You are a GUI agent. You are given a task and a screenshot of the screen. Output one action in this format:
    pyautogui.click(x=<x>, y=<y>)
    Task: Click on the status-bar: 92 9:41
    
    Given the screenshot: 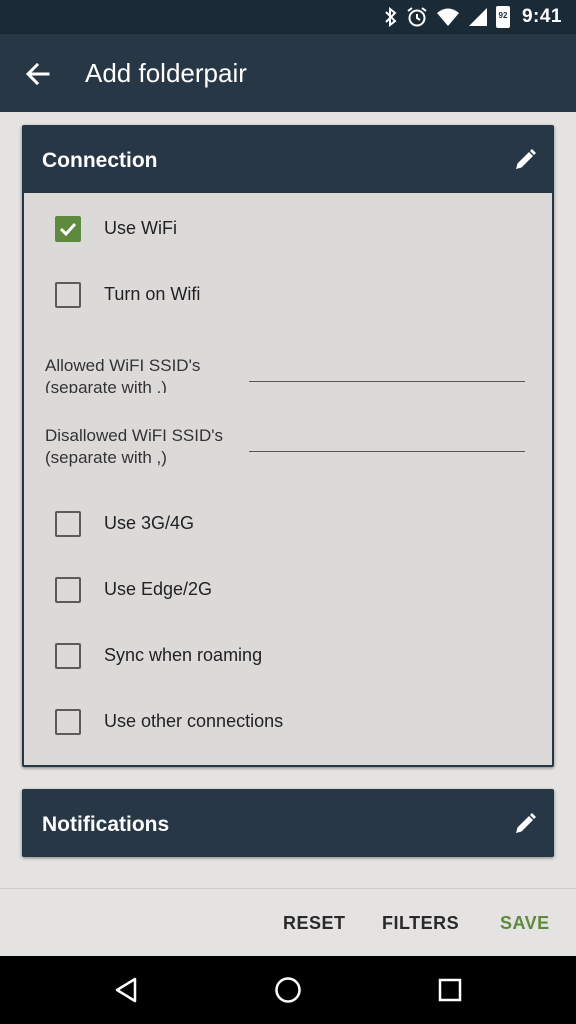 What is the action you would take?
    pyautogui.click(x=288, y=17)
    